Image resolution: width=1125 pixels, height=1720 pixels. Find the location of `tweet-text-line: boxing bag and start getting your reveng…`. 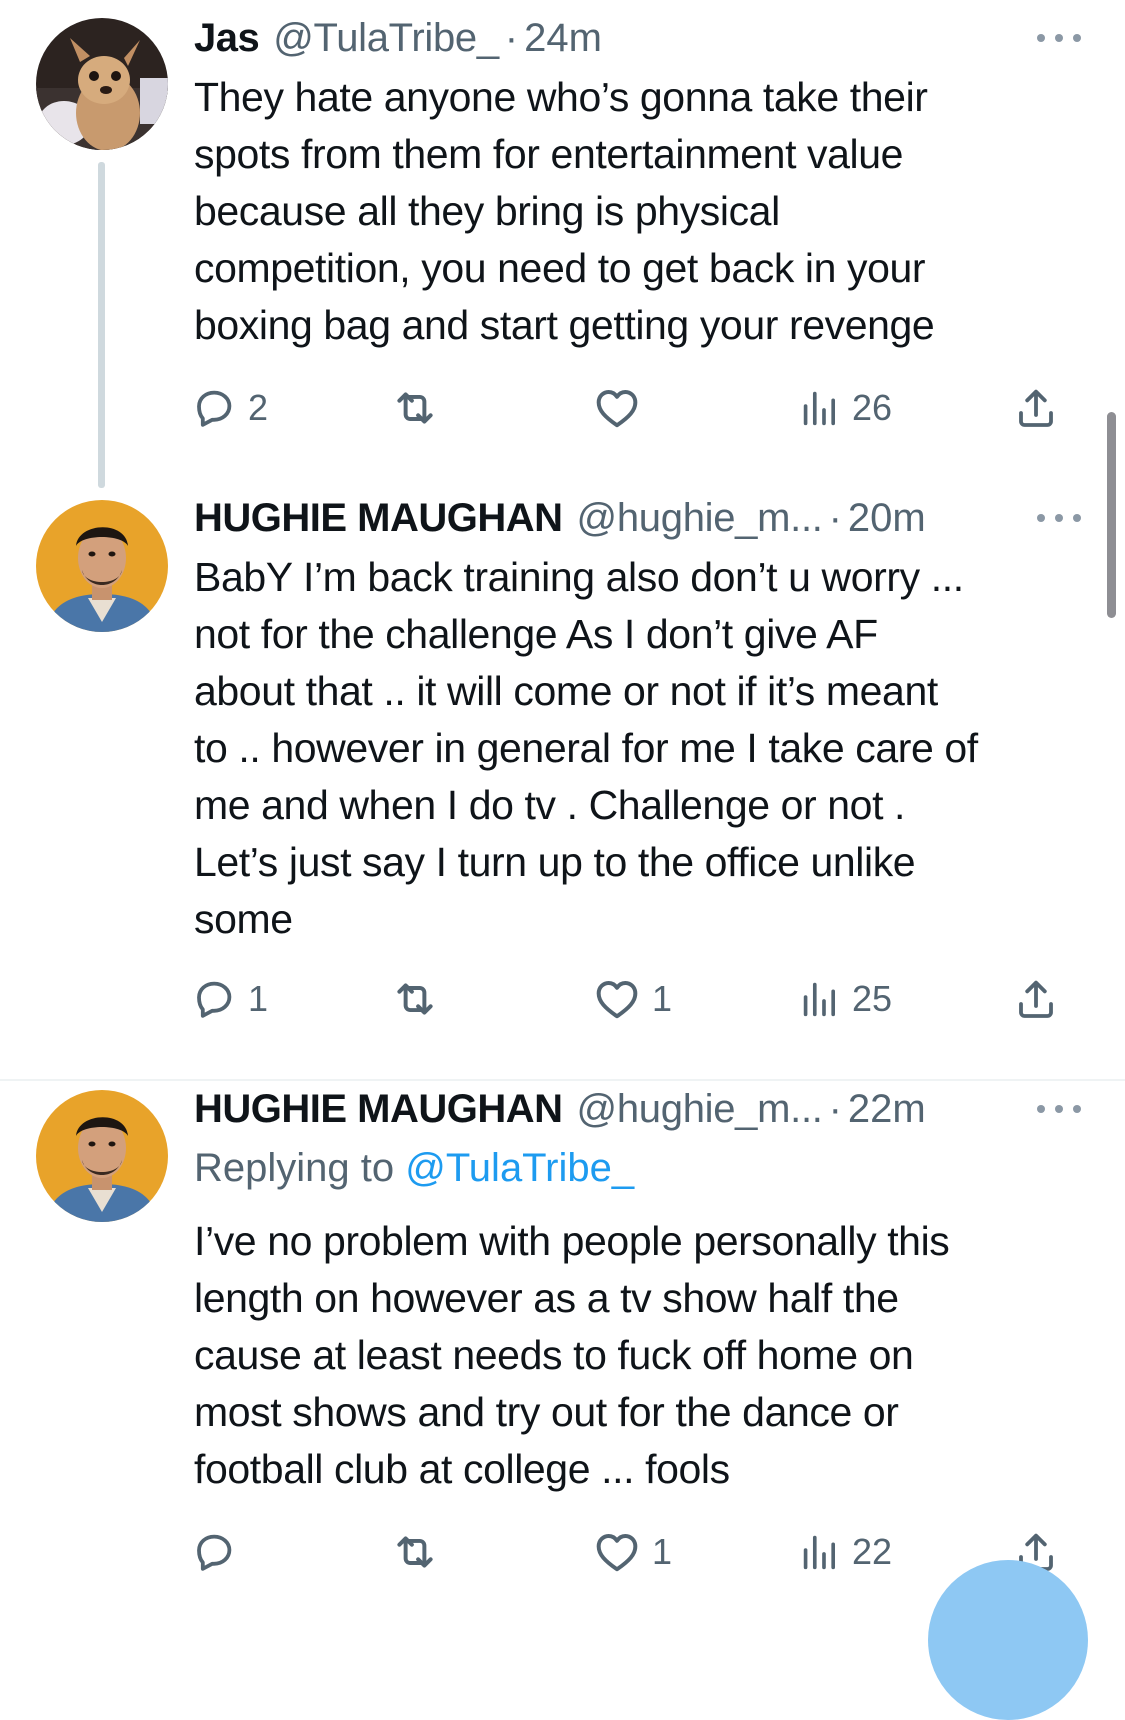

tweet-text-line: boxing bag and start getting your reveng… is located at coordinates (564, 325).